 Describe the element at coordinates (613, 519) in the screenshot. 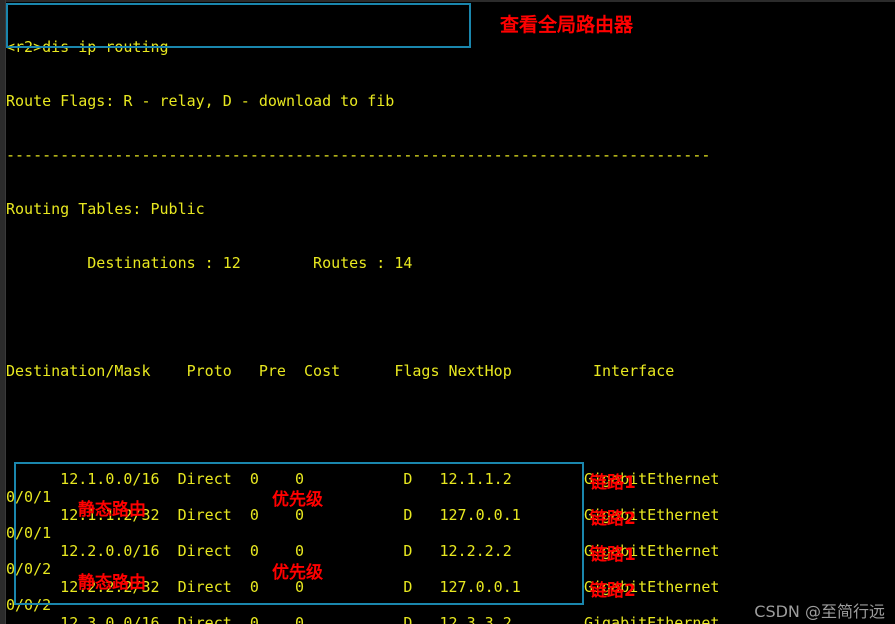

I see `annotation-link-2: 链路2` at that location.